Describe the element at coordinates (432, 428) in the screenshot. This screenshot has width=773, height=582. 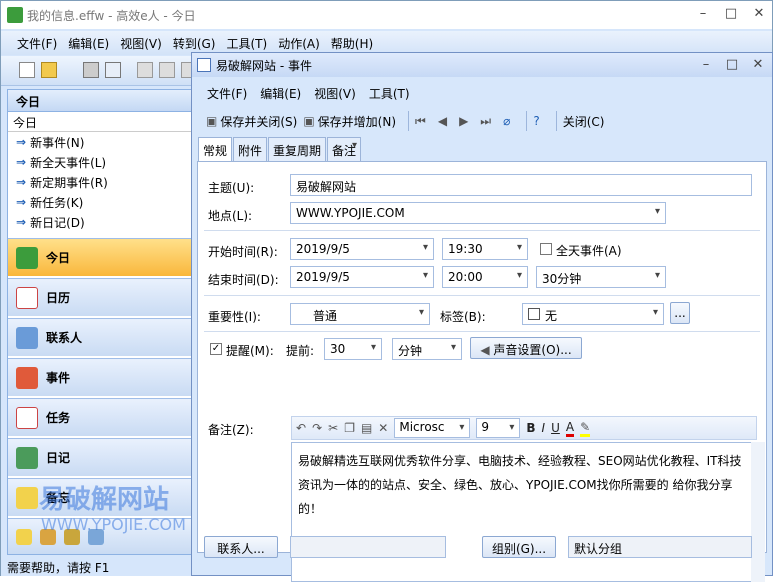
I see `font-select: Microsc` at that location.